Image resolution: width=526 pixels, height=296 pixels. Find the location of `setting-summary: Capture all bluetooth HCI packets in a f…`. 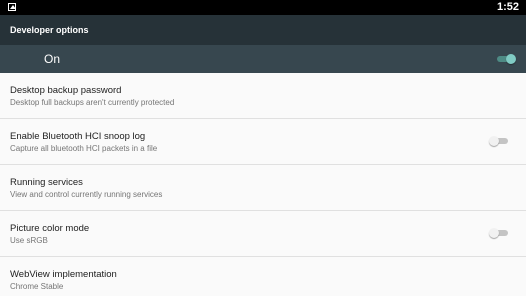

setting-summary: Capture all bluetooth HCI packets in a f… is located at coordinates (84, 148).